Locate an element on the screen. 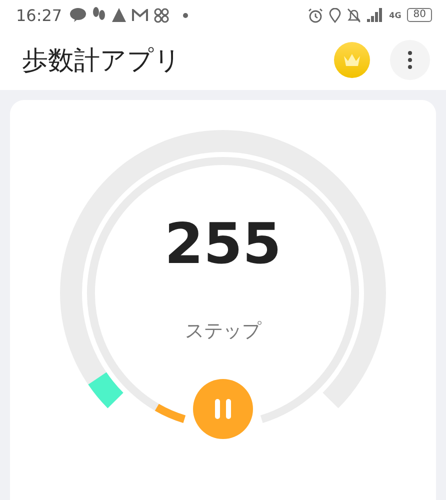 The height and width of the screenshot is (500, 446). mail-icon is located at coordinates (140, 15).